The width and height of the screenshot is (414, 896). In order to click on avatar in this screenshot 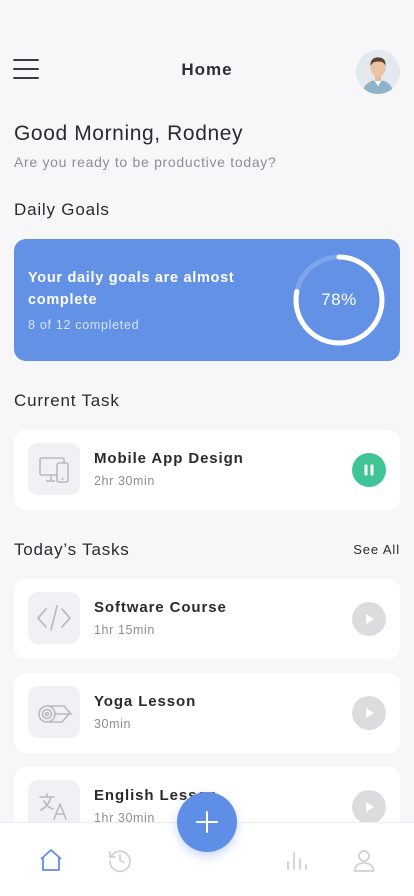, I will do `click(378, 72)`.